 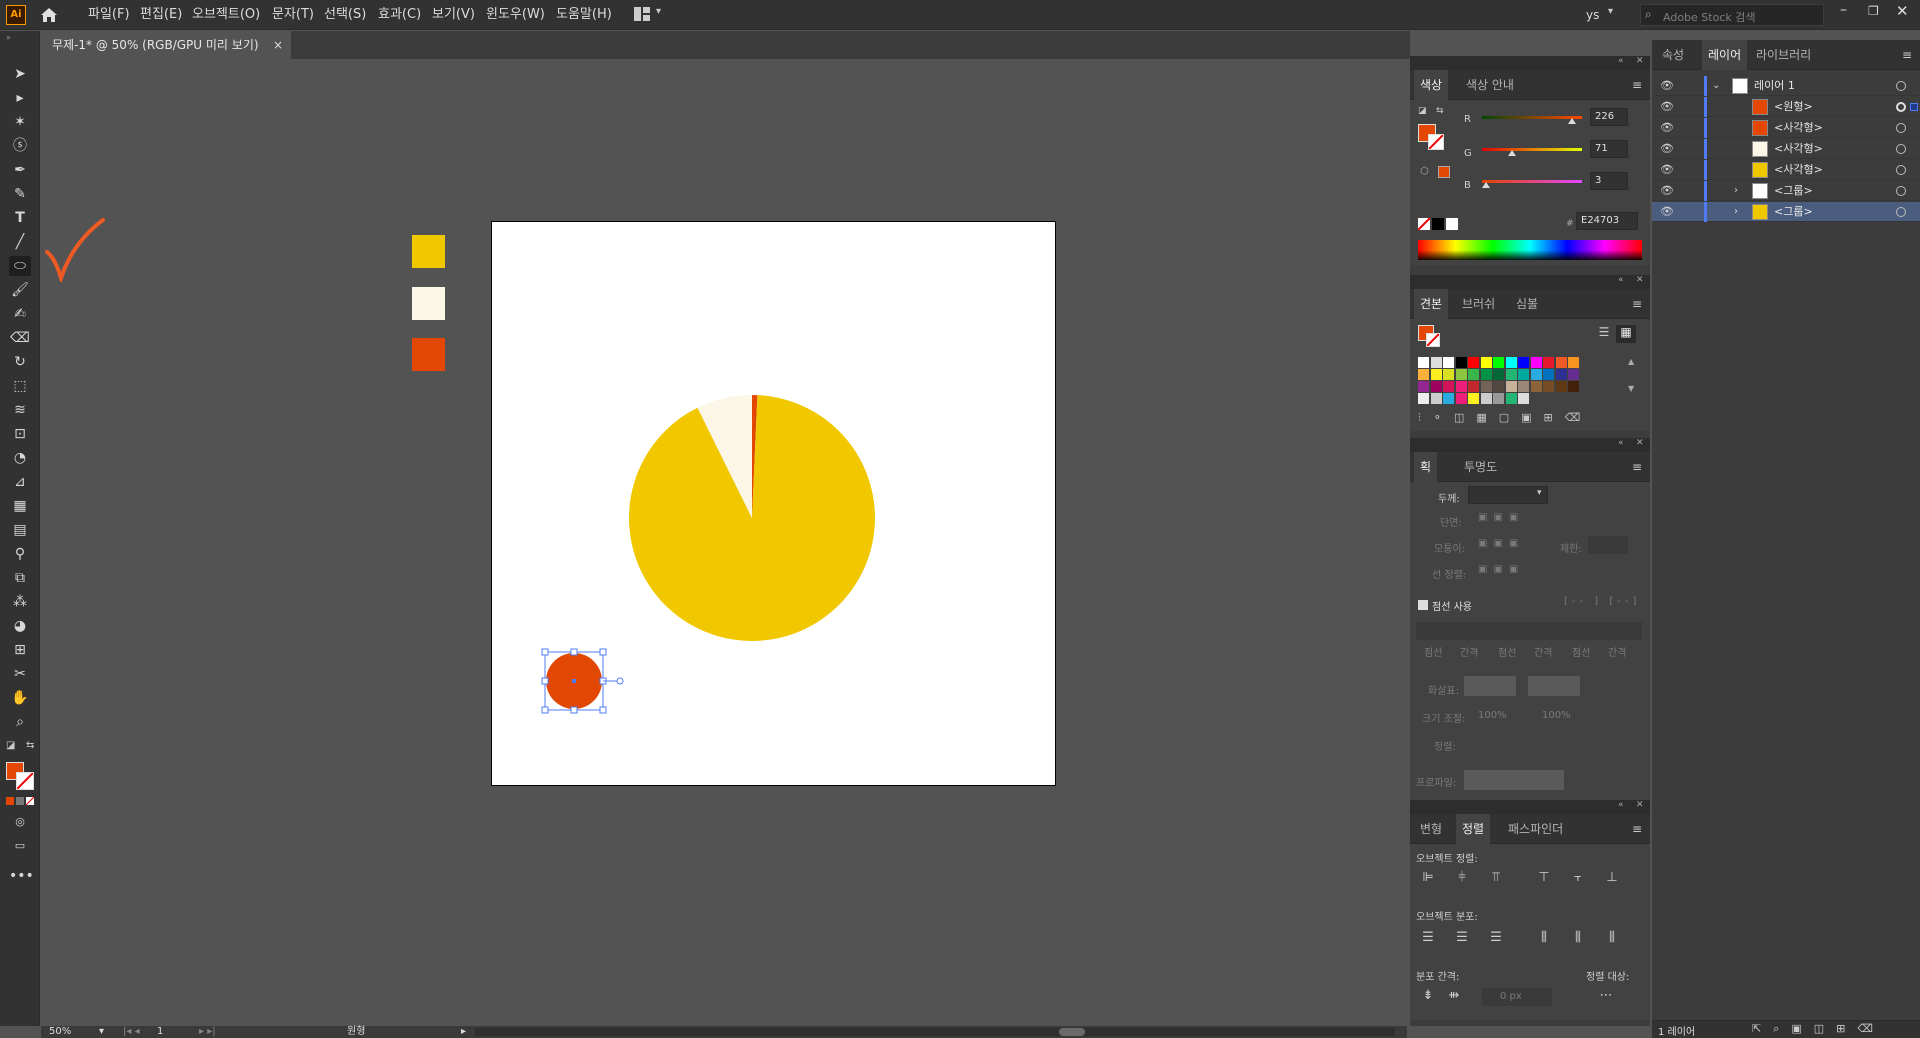 I want to click on shape-builder-tool-icon: ◔, so click(x=20, y=458).